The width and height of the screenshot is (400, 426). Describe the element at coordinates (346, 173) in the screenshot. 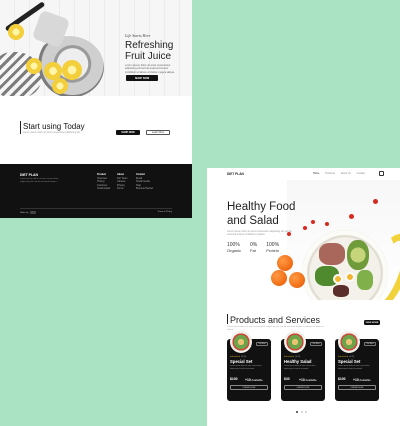

I see `nav-link-about: About Us` at that location.